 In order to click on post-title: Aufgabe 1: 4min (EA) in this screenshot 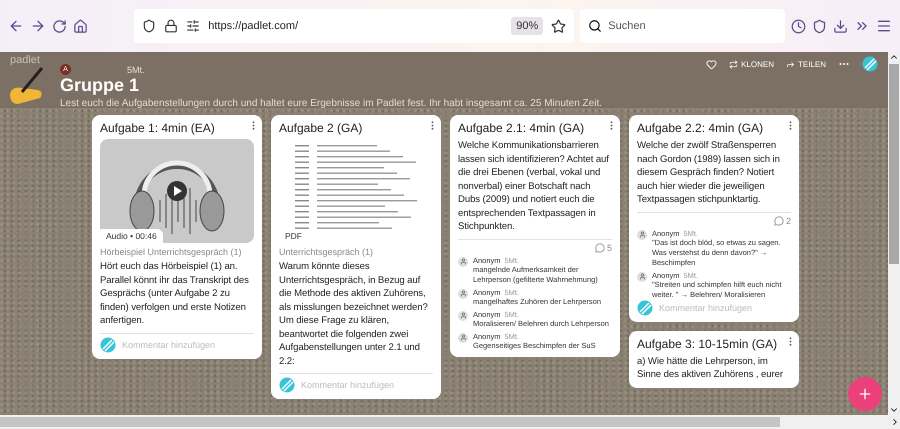, I will do `click(158, 128)`.